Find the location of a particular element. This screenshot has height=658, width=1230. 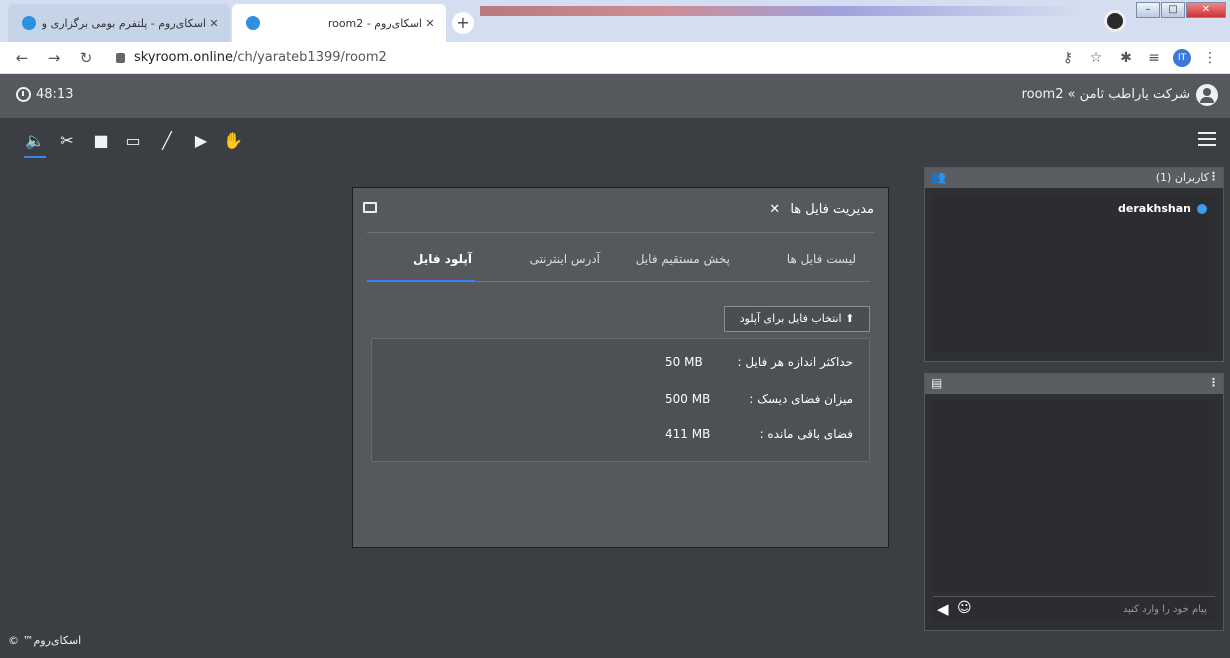

chat-input: پیام خود را وارد کنید ◀ ☺ is located at coordinates (1074, 609).